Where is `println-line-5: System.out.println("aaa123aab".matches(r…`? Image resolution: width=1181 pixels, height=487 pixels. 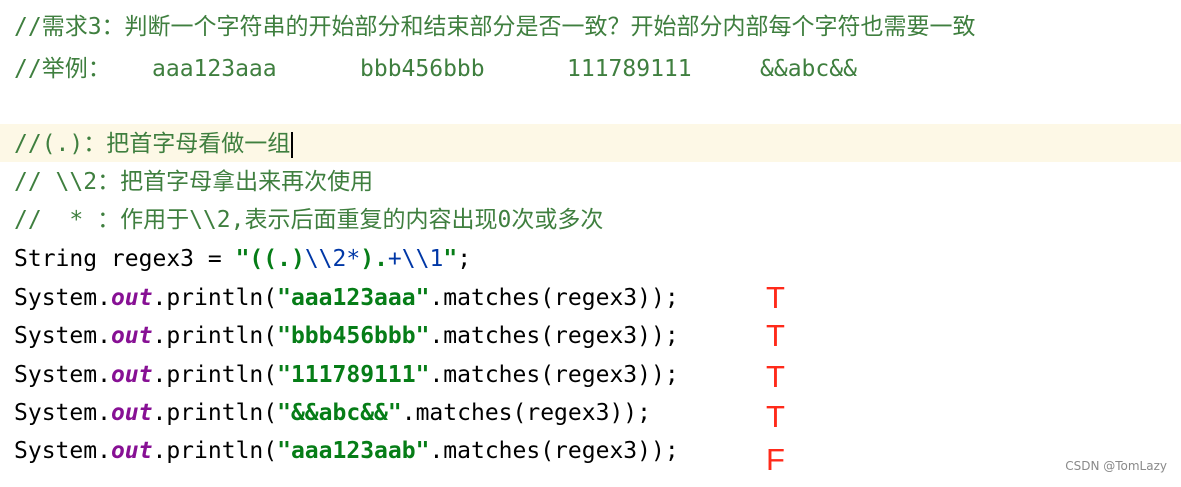
println-line-5: System.out.println("aaa123aab".matches(r… is located at coordinates (346, 451).